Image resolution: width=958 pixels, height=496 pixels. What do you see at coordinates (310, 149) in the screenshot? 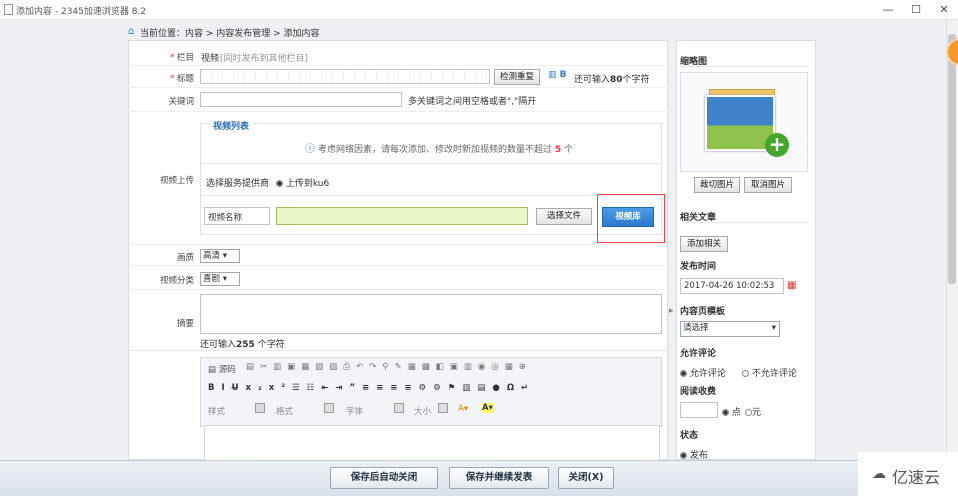
I see `info-icon: ⓘ` at bounding box center [310, 149].